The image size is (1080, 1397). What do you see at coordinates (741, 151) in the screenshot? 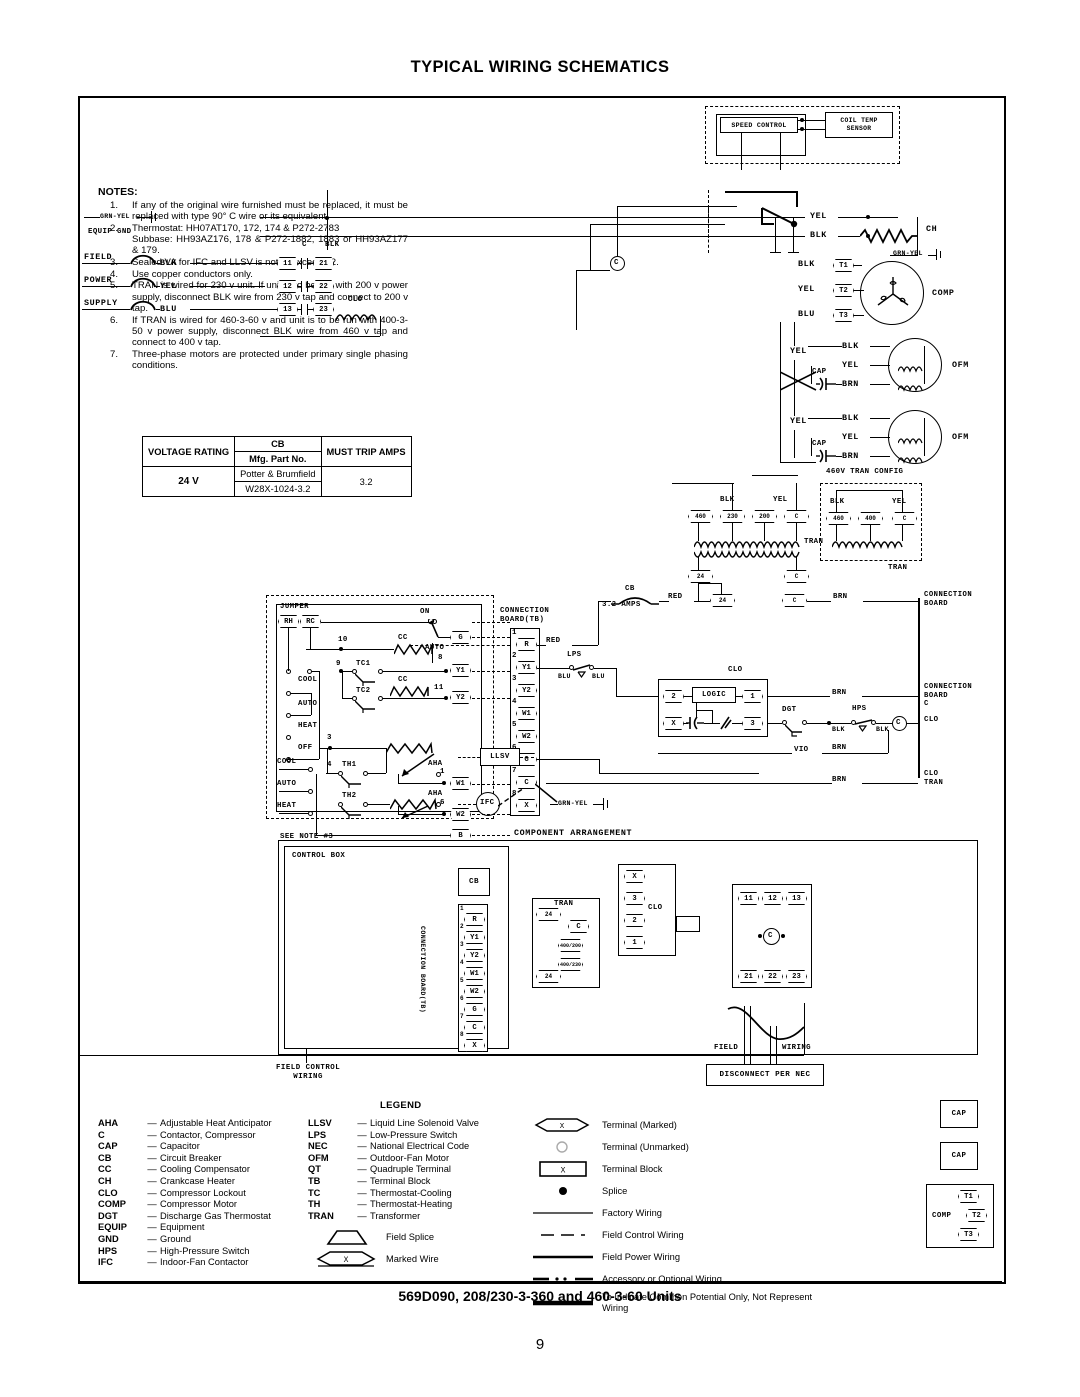
I see `sc-wire` at bounding box center [741, 151].